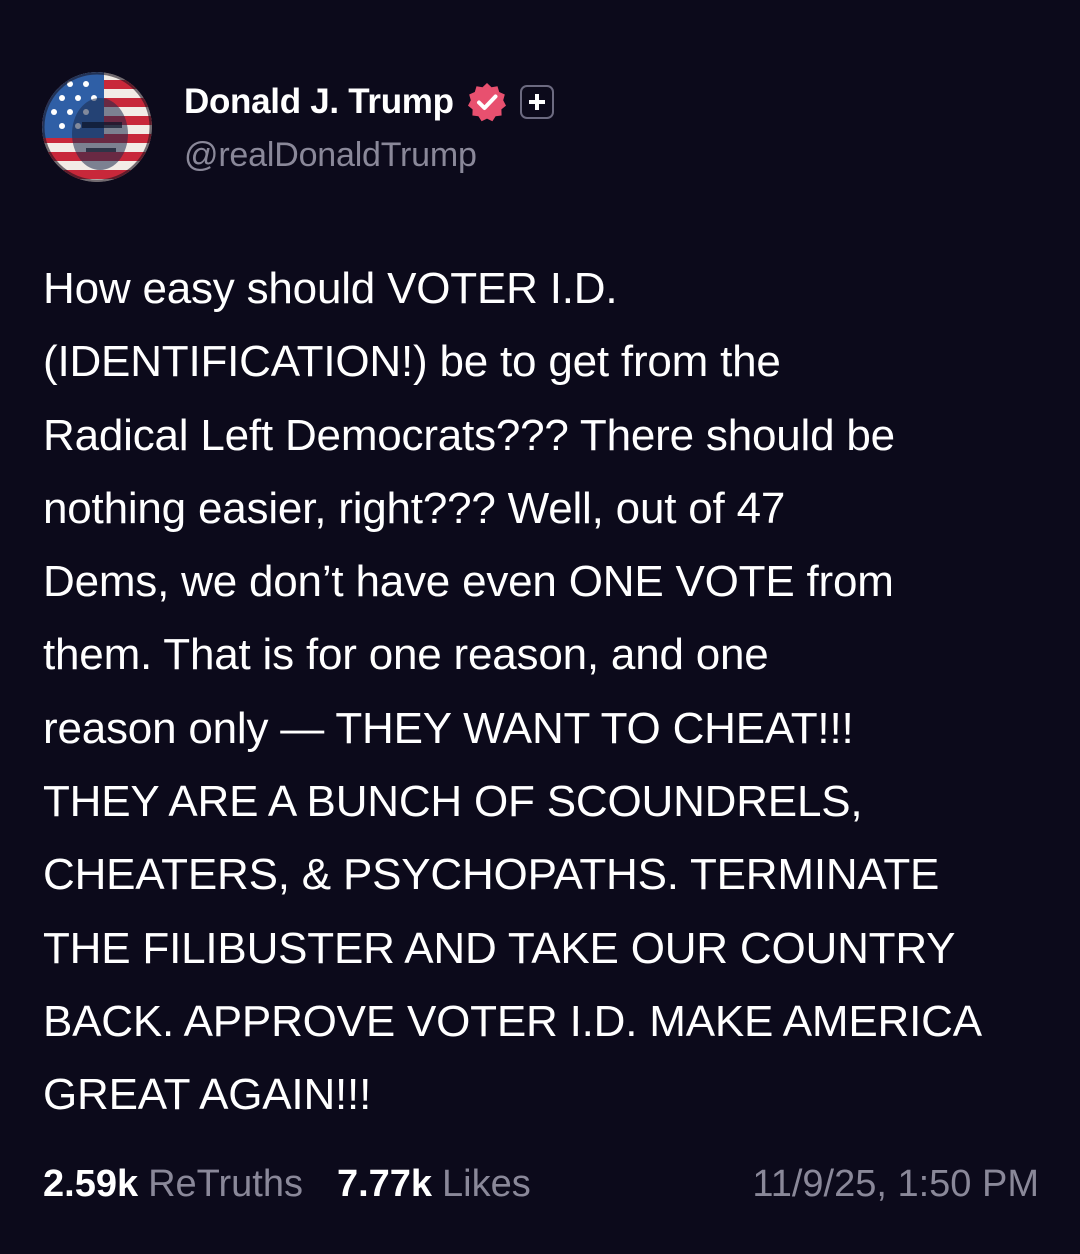 This screenshot has height=1254, width=1080. I want to click on author-identity: Donald J. Trump @realDonaldTrump, so click(369, 126).